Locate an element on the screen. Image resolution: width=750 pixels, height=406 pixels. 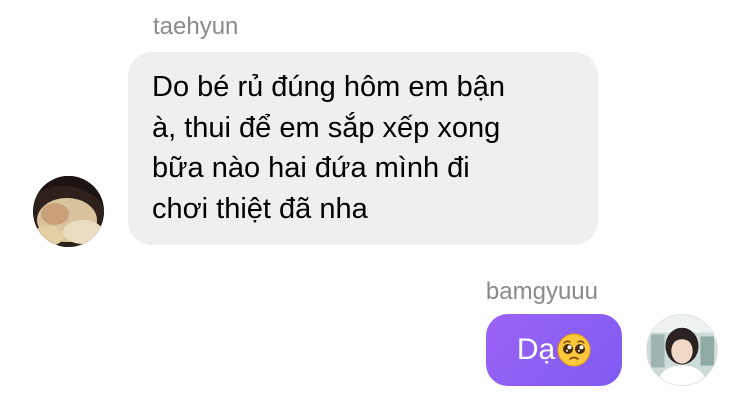
avatar-photo-bamgyuuu is located at coordinates (682, 350).